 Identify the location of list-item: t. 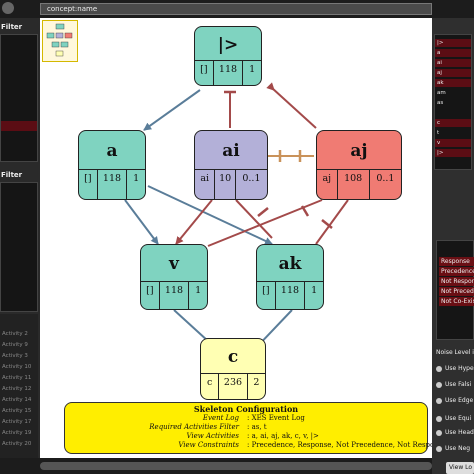
(453, 133).